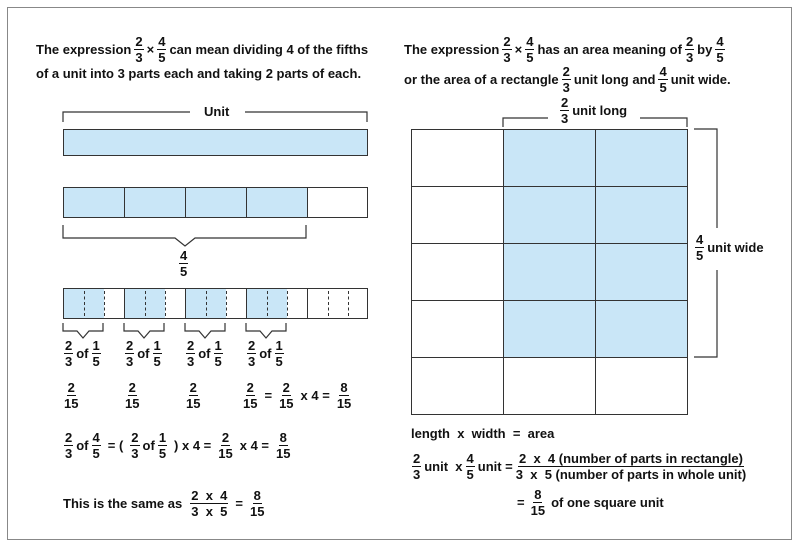  What do you see at coordinates (297, 395) in the screenshot?
I see `sum-equation: 2 15 = 2 15 x 4 = 8 15` at bounding box center [297, 395].